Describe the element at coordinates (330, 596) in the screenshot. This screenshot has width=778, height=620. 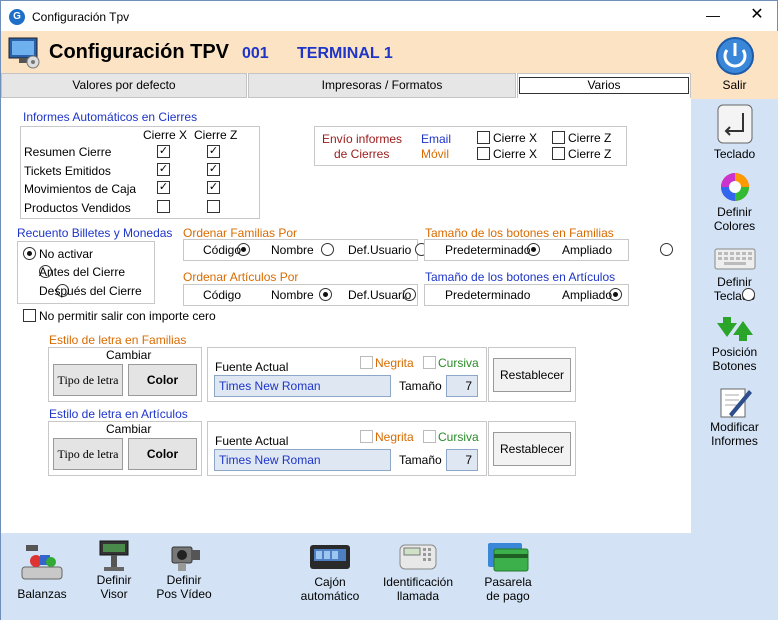
I see `cajon-label-2: automático` at that location.